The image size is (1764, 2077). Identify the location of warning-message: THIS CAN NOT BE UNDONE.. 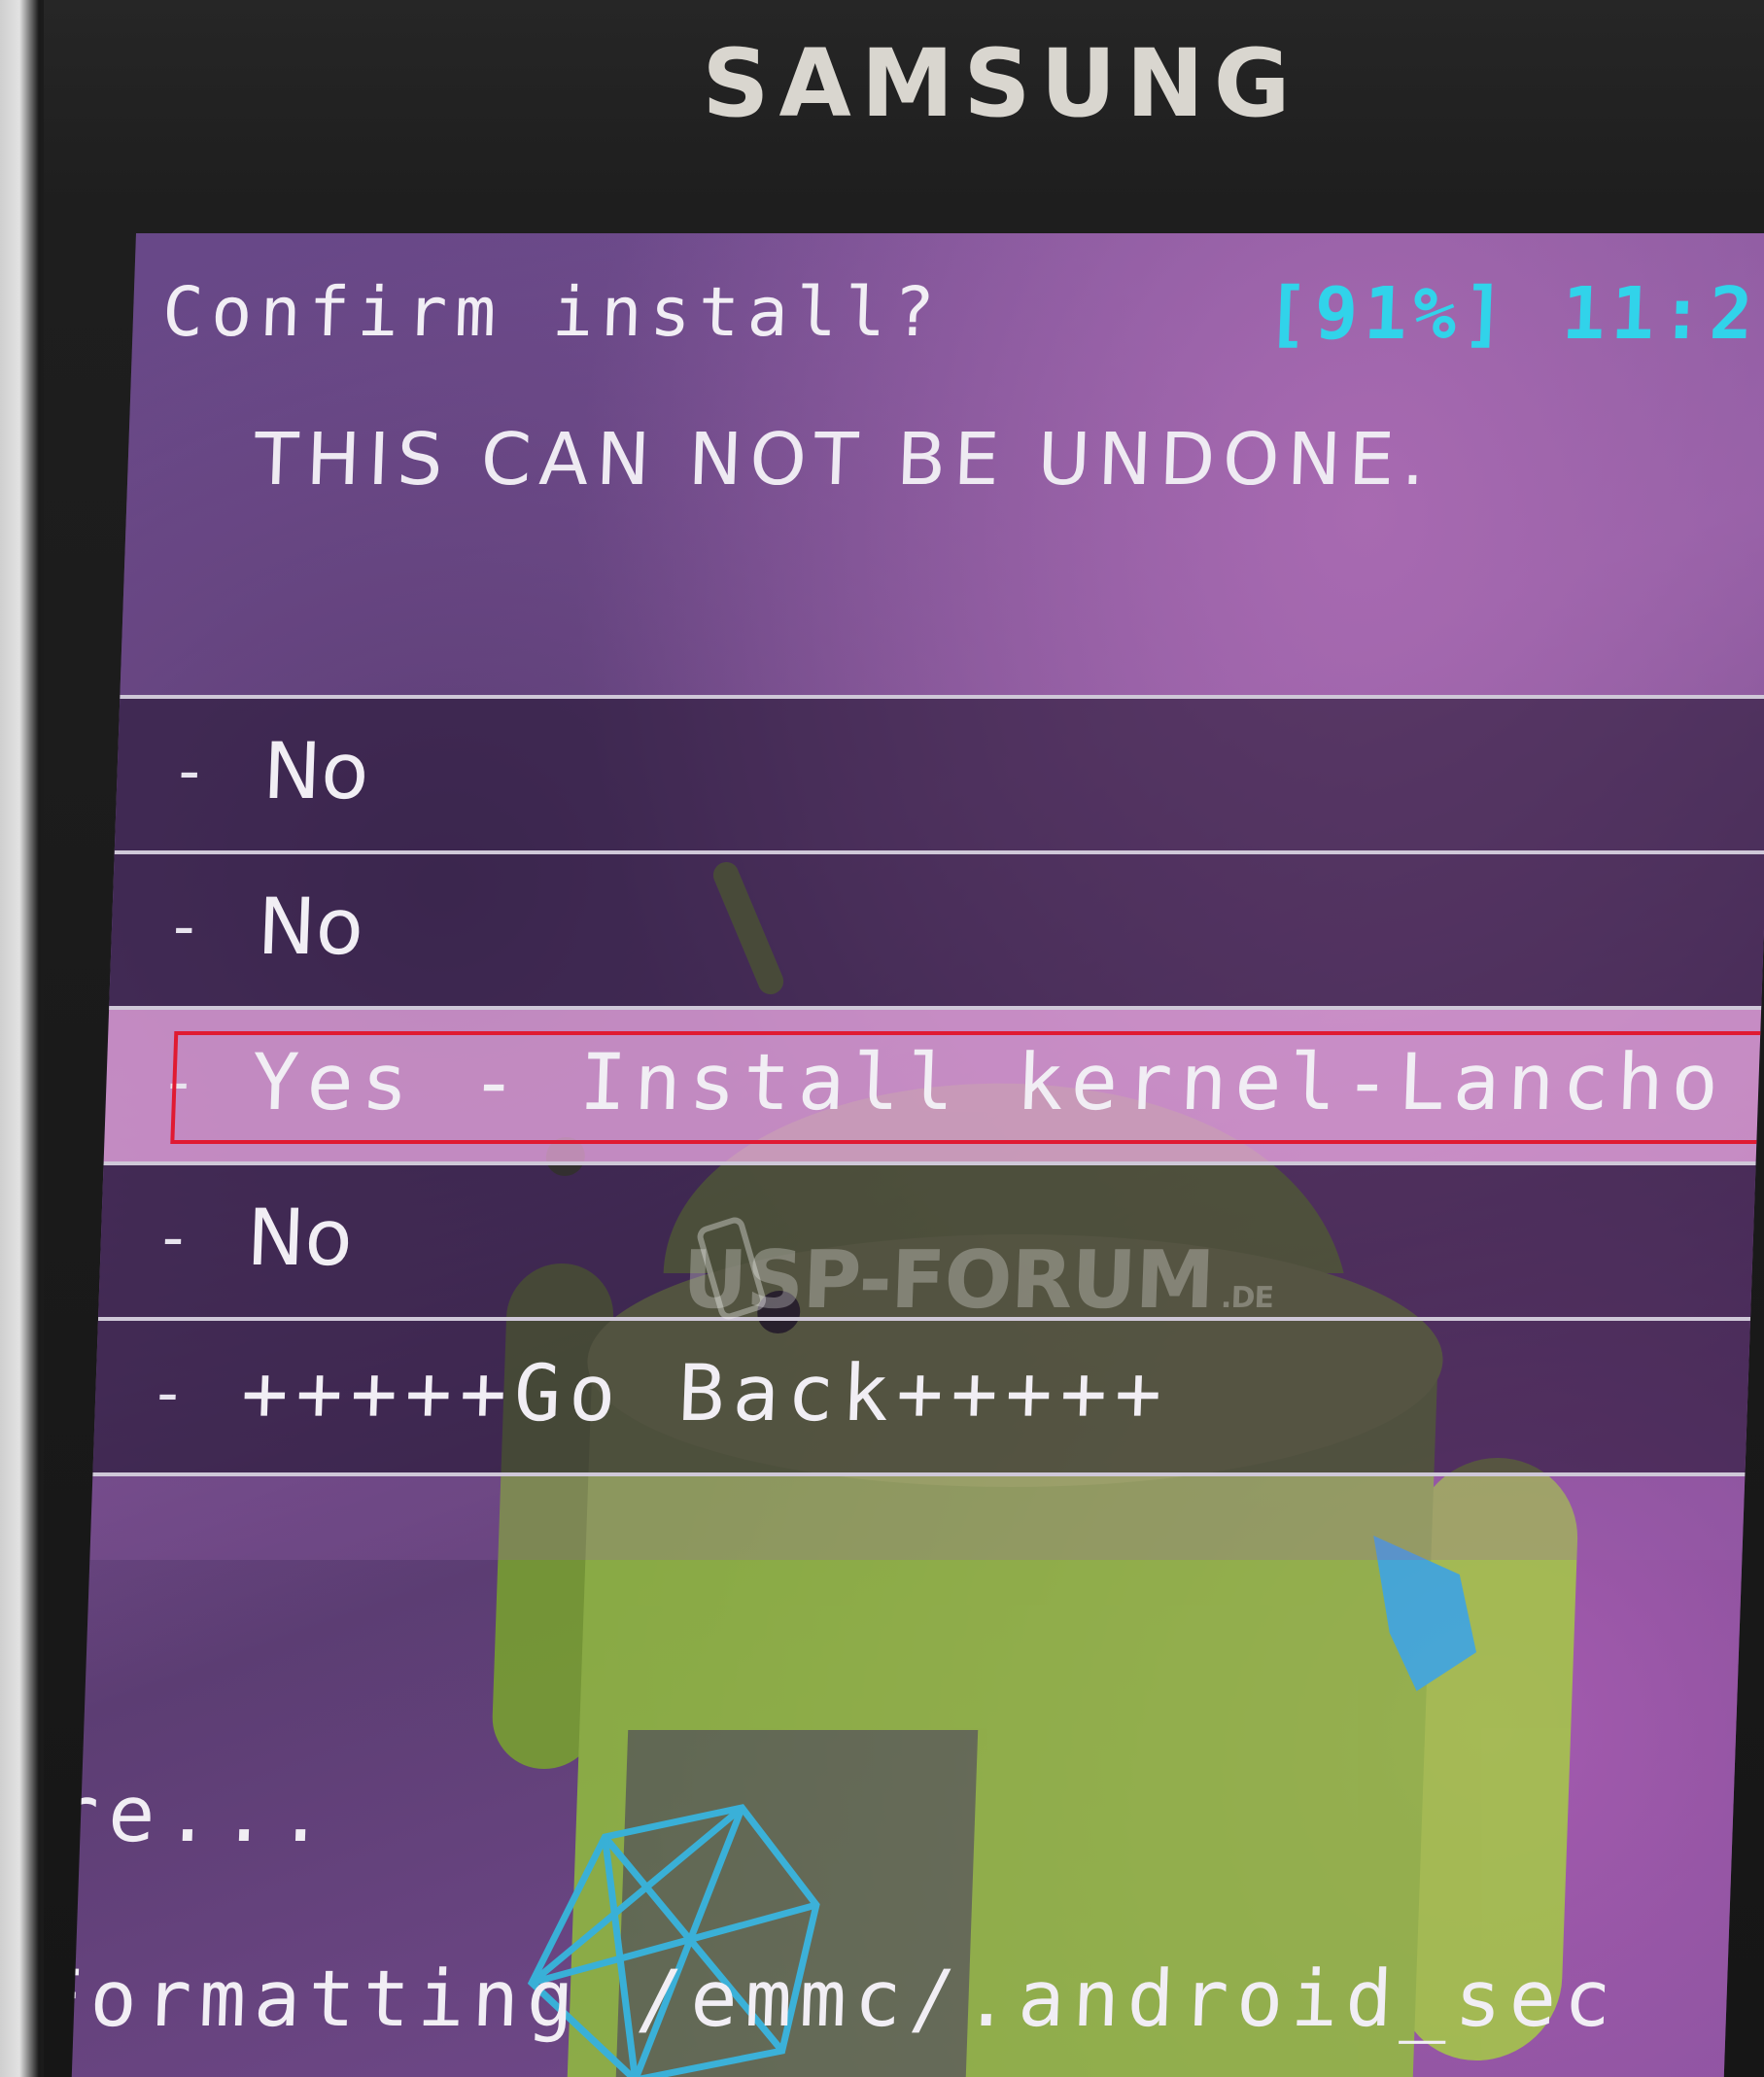
(844, 460).